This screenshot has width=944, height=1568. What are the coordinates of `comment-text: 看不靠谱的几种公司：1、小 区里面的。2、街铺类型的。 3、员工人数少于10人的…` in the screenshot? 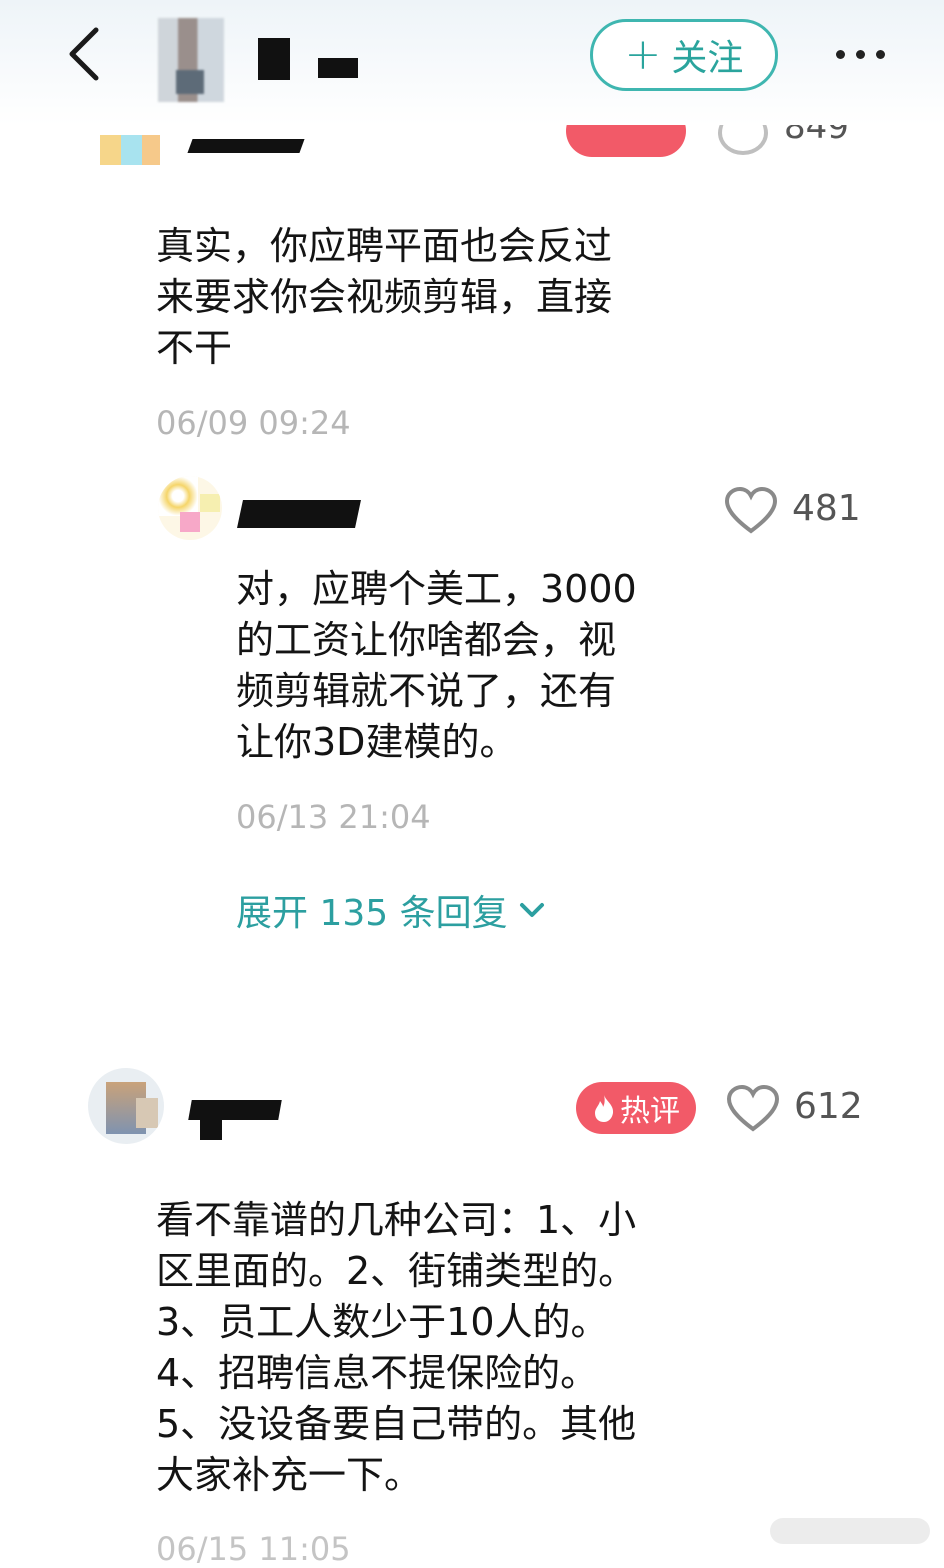 It's located at (396, 1347).